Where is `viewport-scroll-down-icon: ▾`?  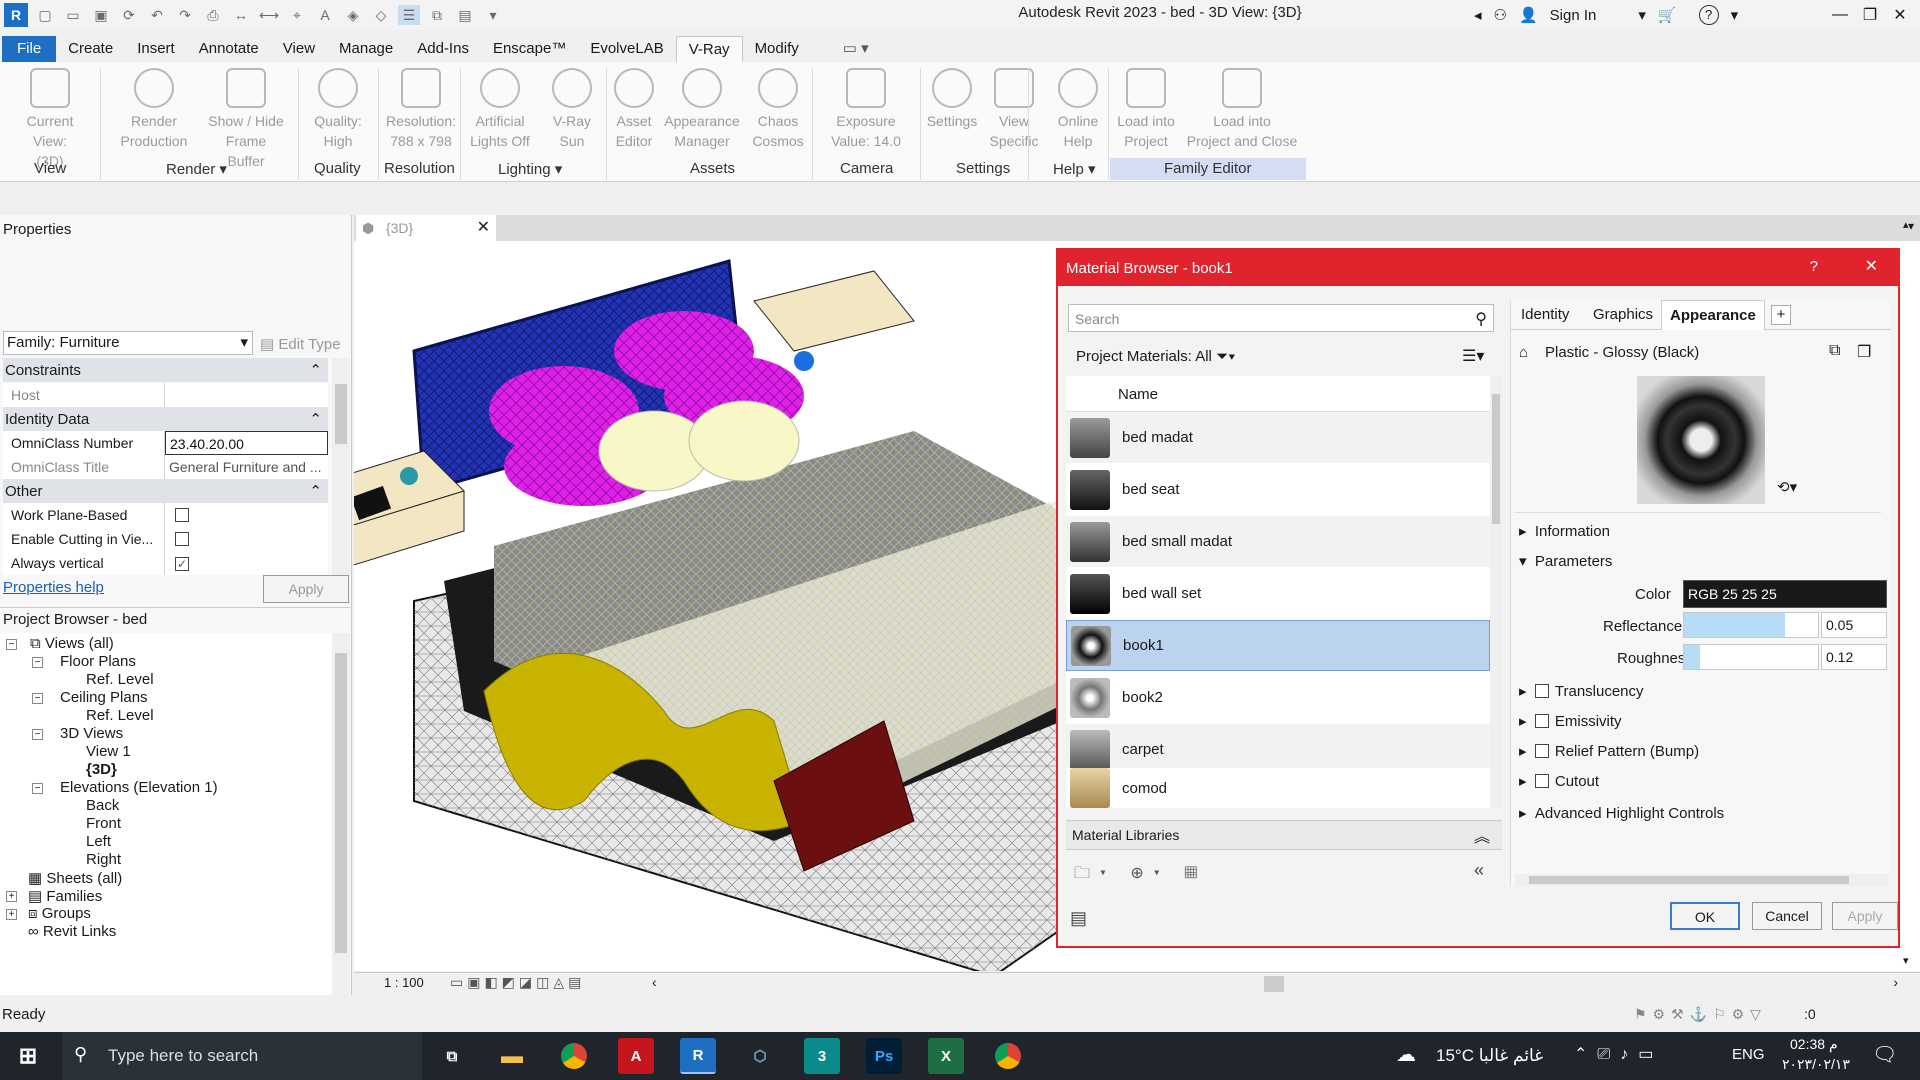
viewport-scroll-down-icon: ▾ is located at coordinates (1906, 960).